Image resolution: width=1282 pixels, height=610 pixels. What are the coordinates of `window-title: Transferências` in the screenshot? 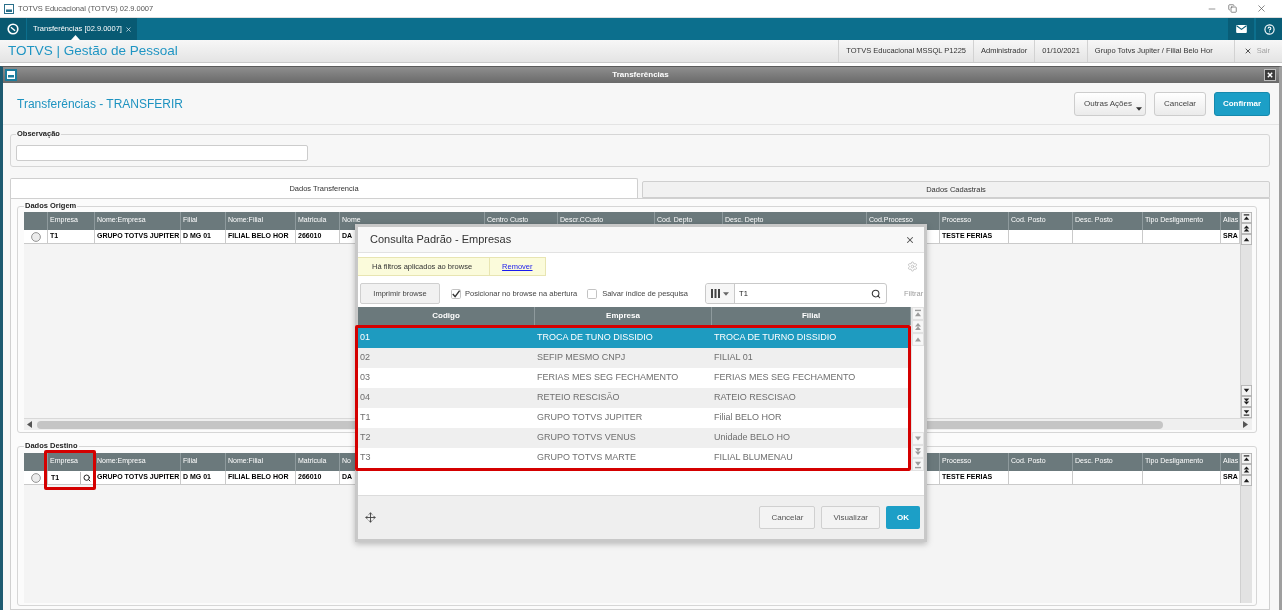 It's located at (640, 75).